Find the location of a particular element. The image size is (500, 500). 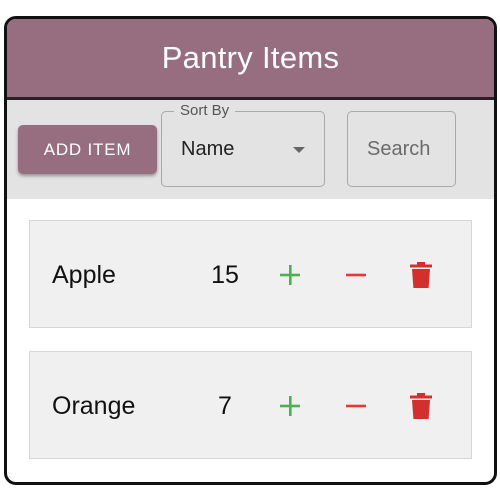

item-name: Orange is located at coordinates (94, 406).